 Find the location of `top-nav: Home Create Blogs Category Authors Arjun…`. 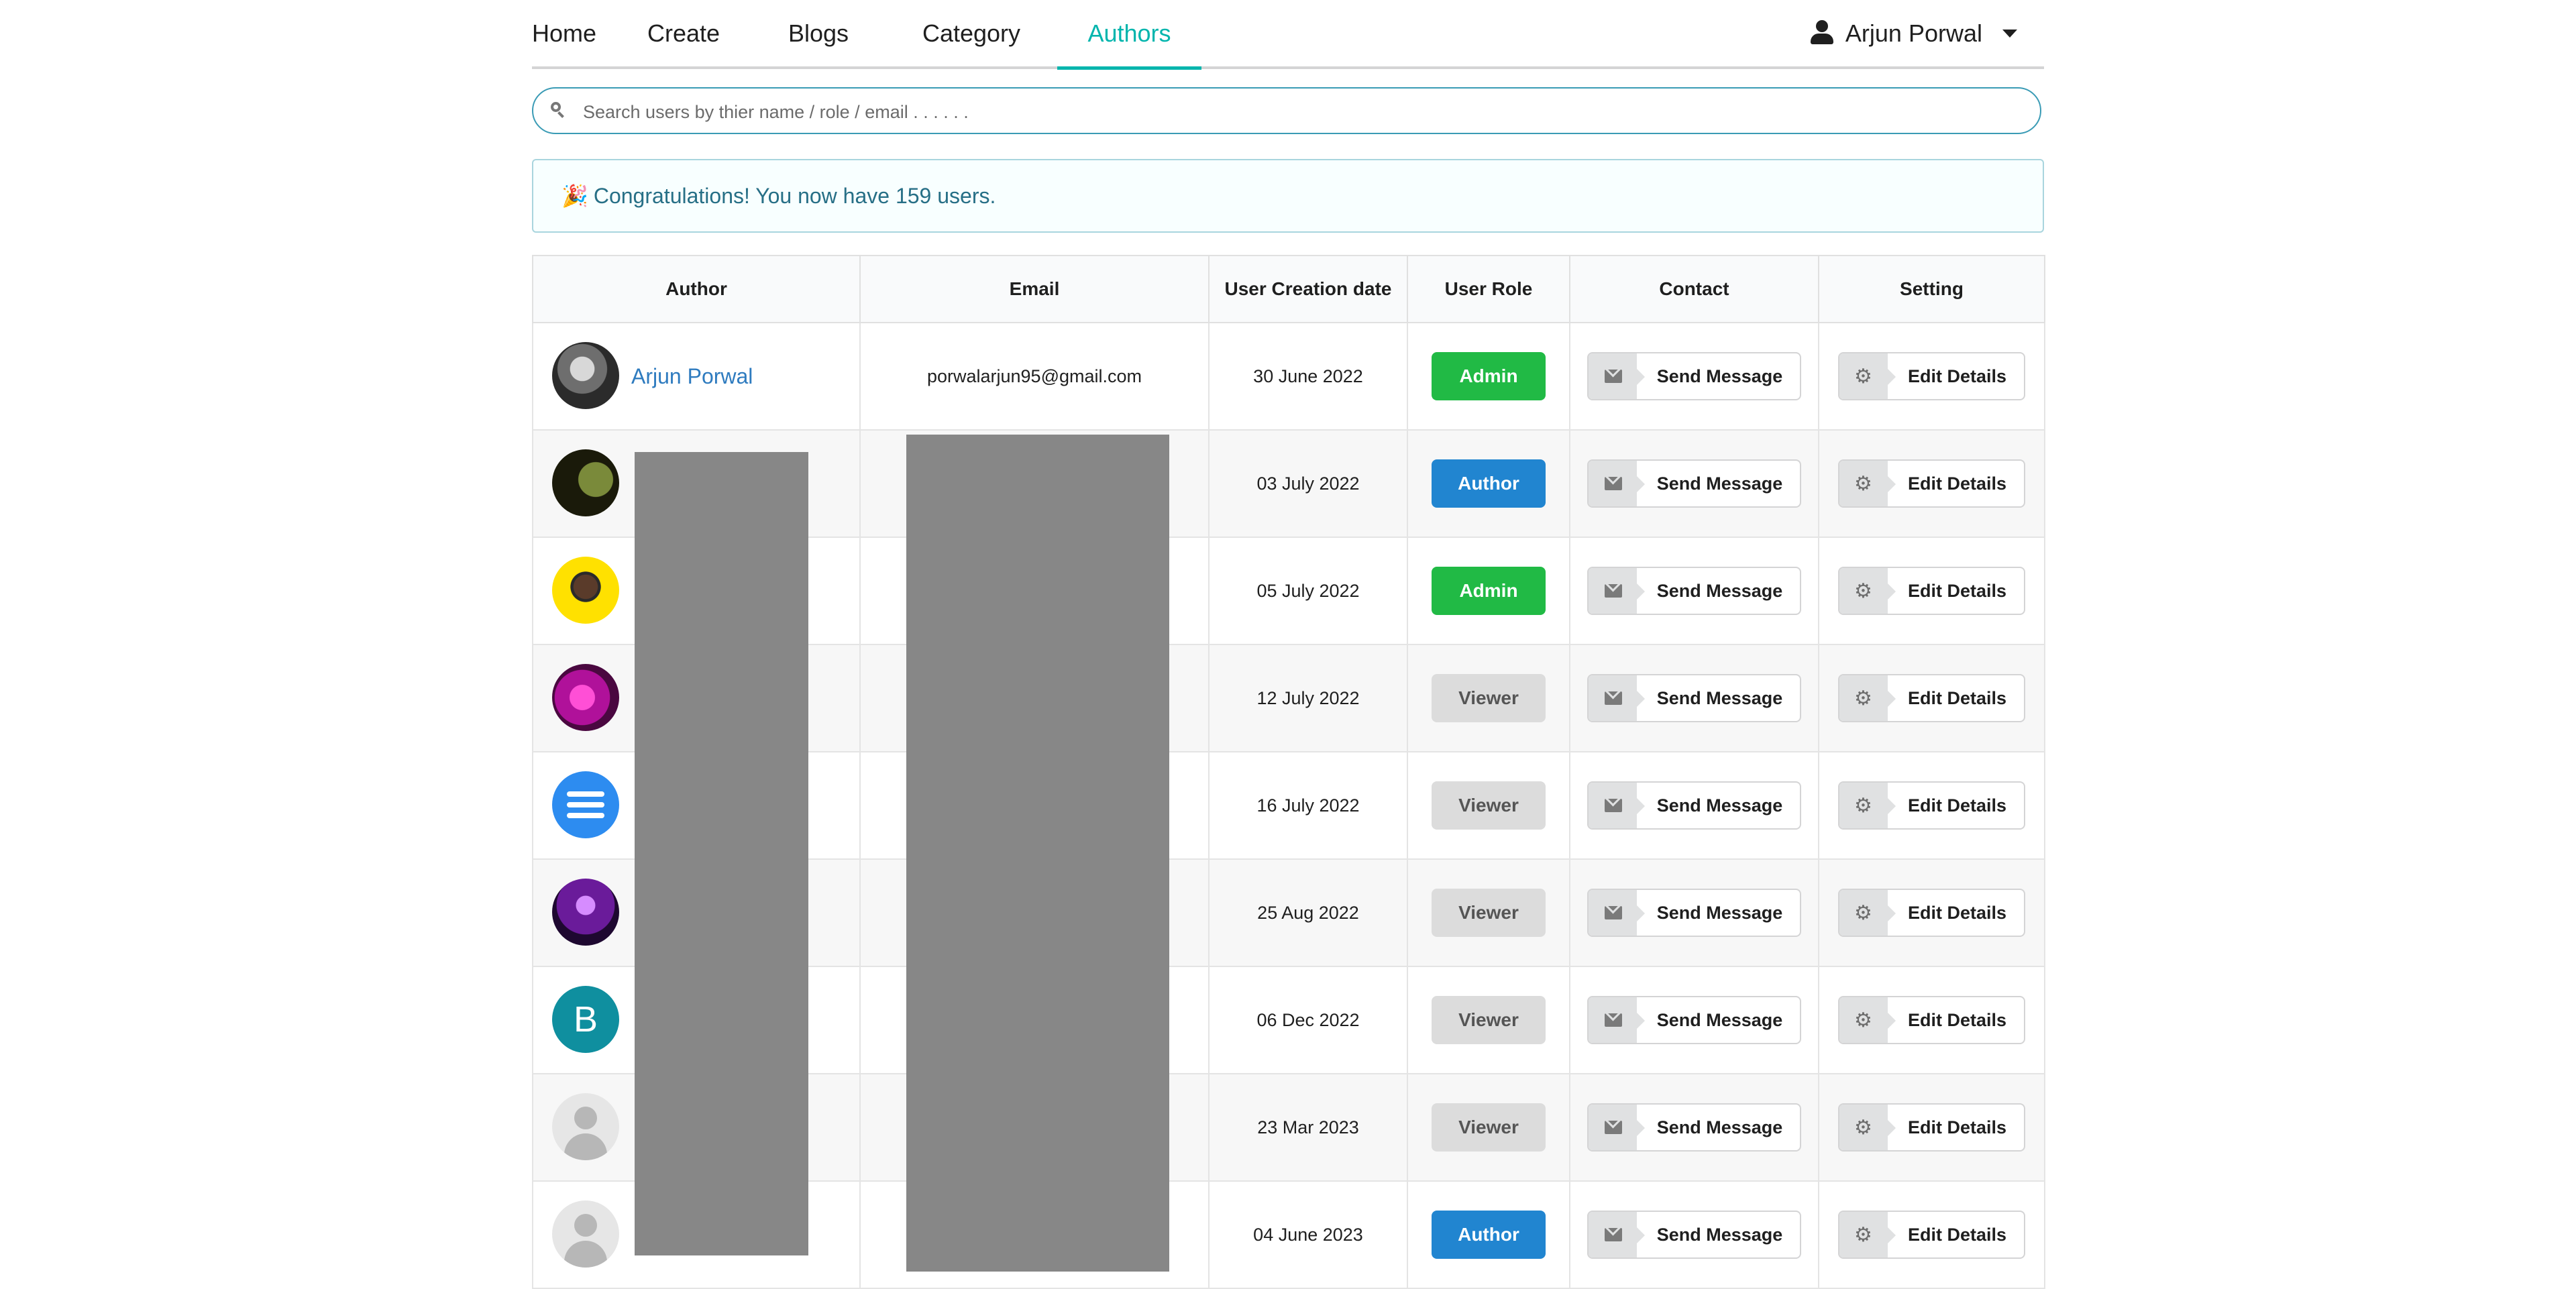

top-nav: Home Create Blogs Category Authors Arjun… is located at coordinates (1288, 35).